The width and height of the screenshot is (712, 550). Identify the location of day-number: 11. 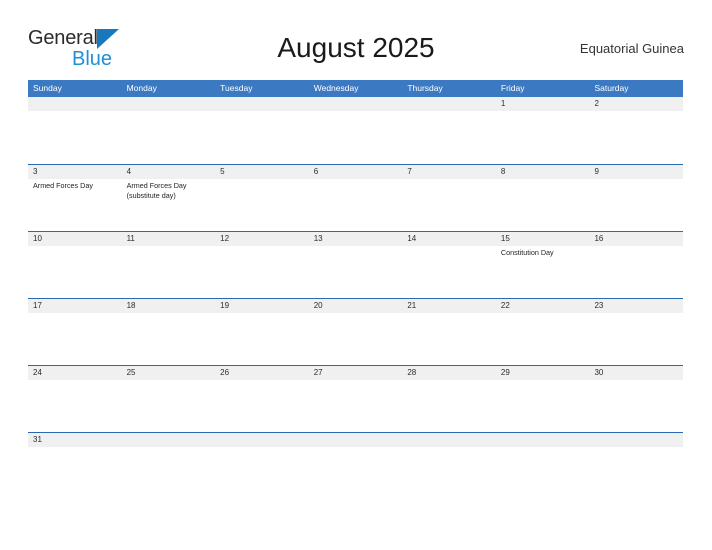
(169, 239).